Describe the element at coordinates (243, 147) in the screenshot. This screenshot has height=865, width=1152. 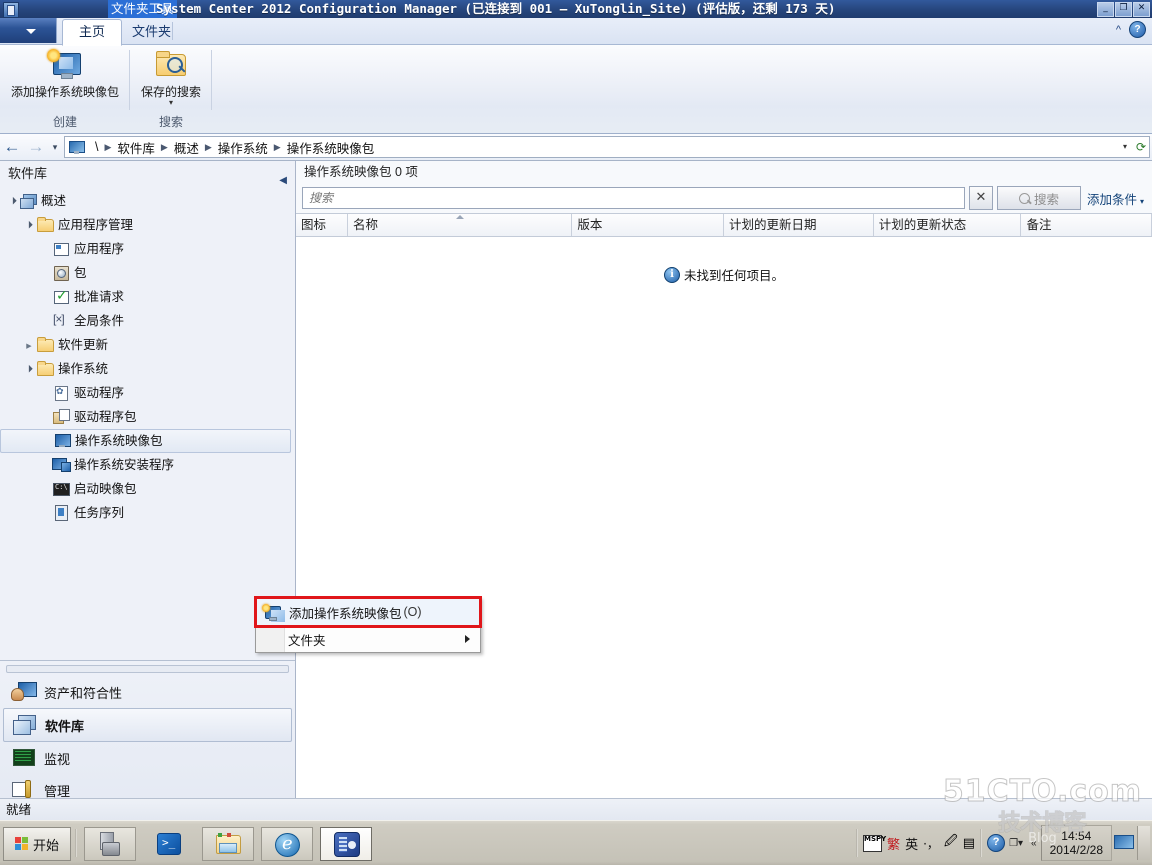
I see `breadcrumb-item-2: 操作系统` at that location.